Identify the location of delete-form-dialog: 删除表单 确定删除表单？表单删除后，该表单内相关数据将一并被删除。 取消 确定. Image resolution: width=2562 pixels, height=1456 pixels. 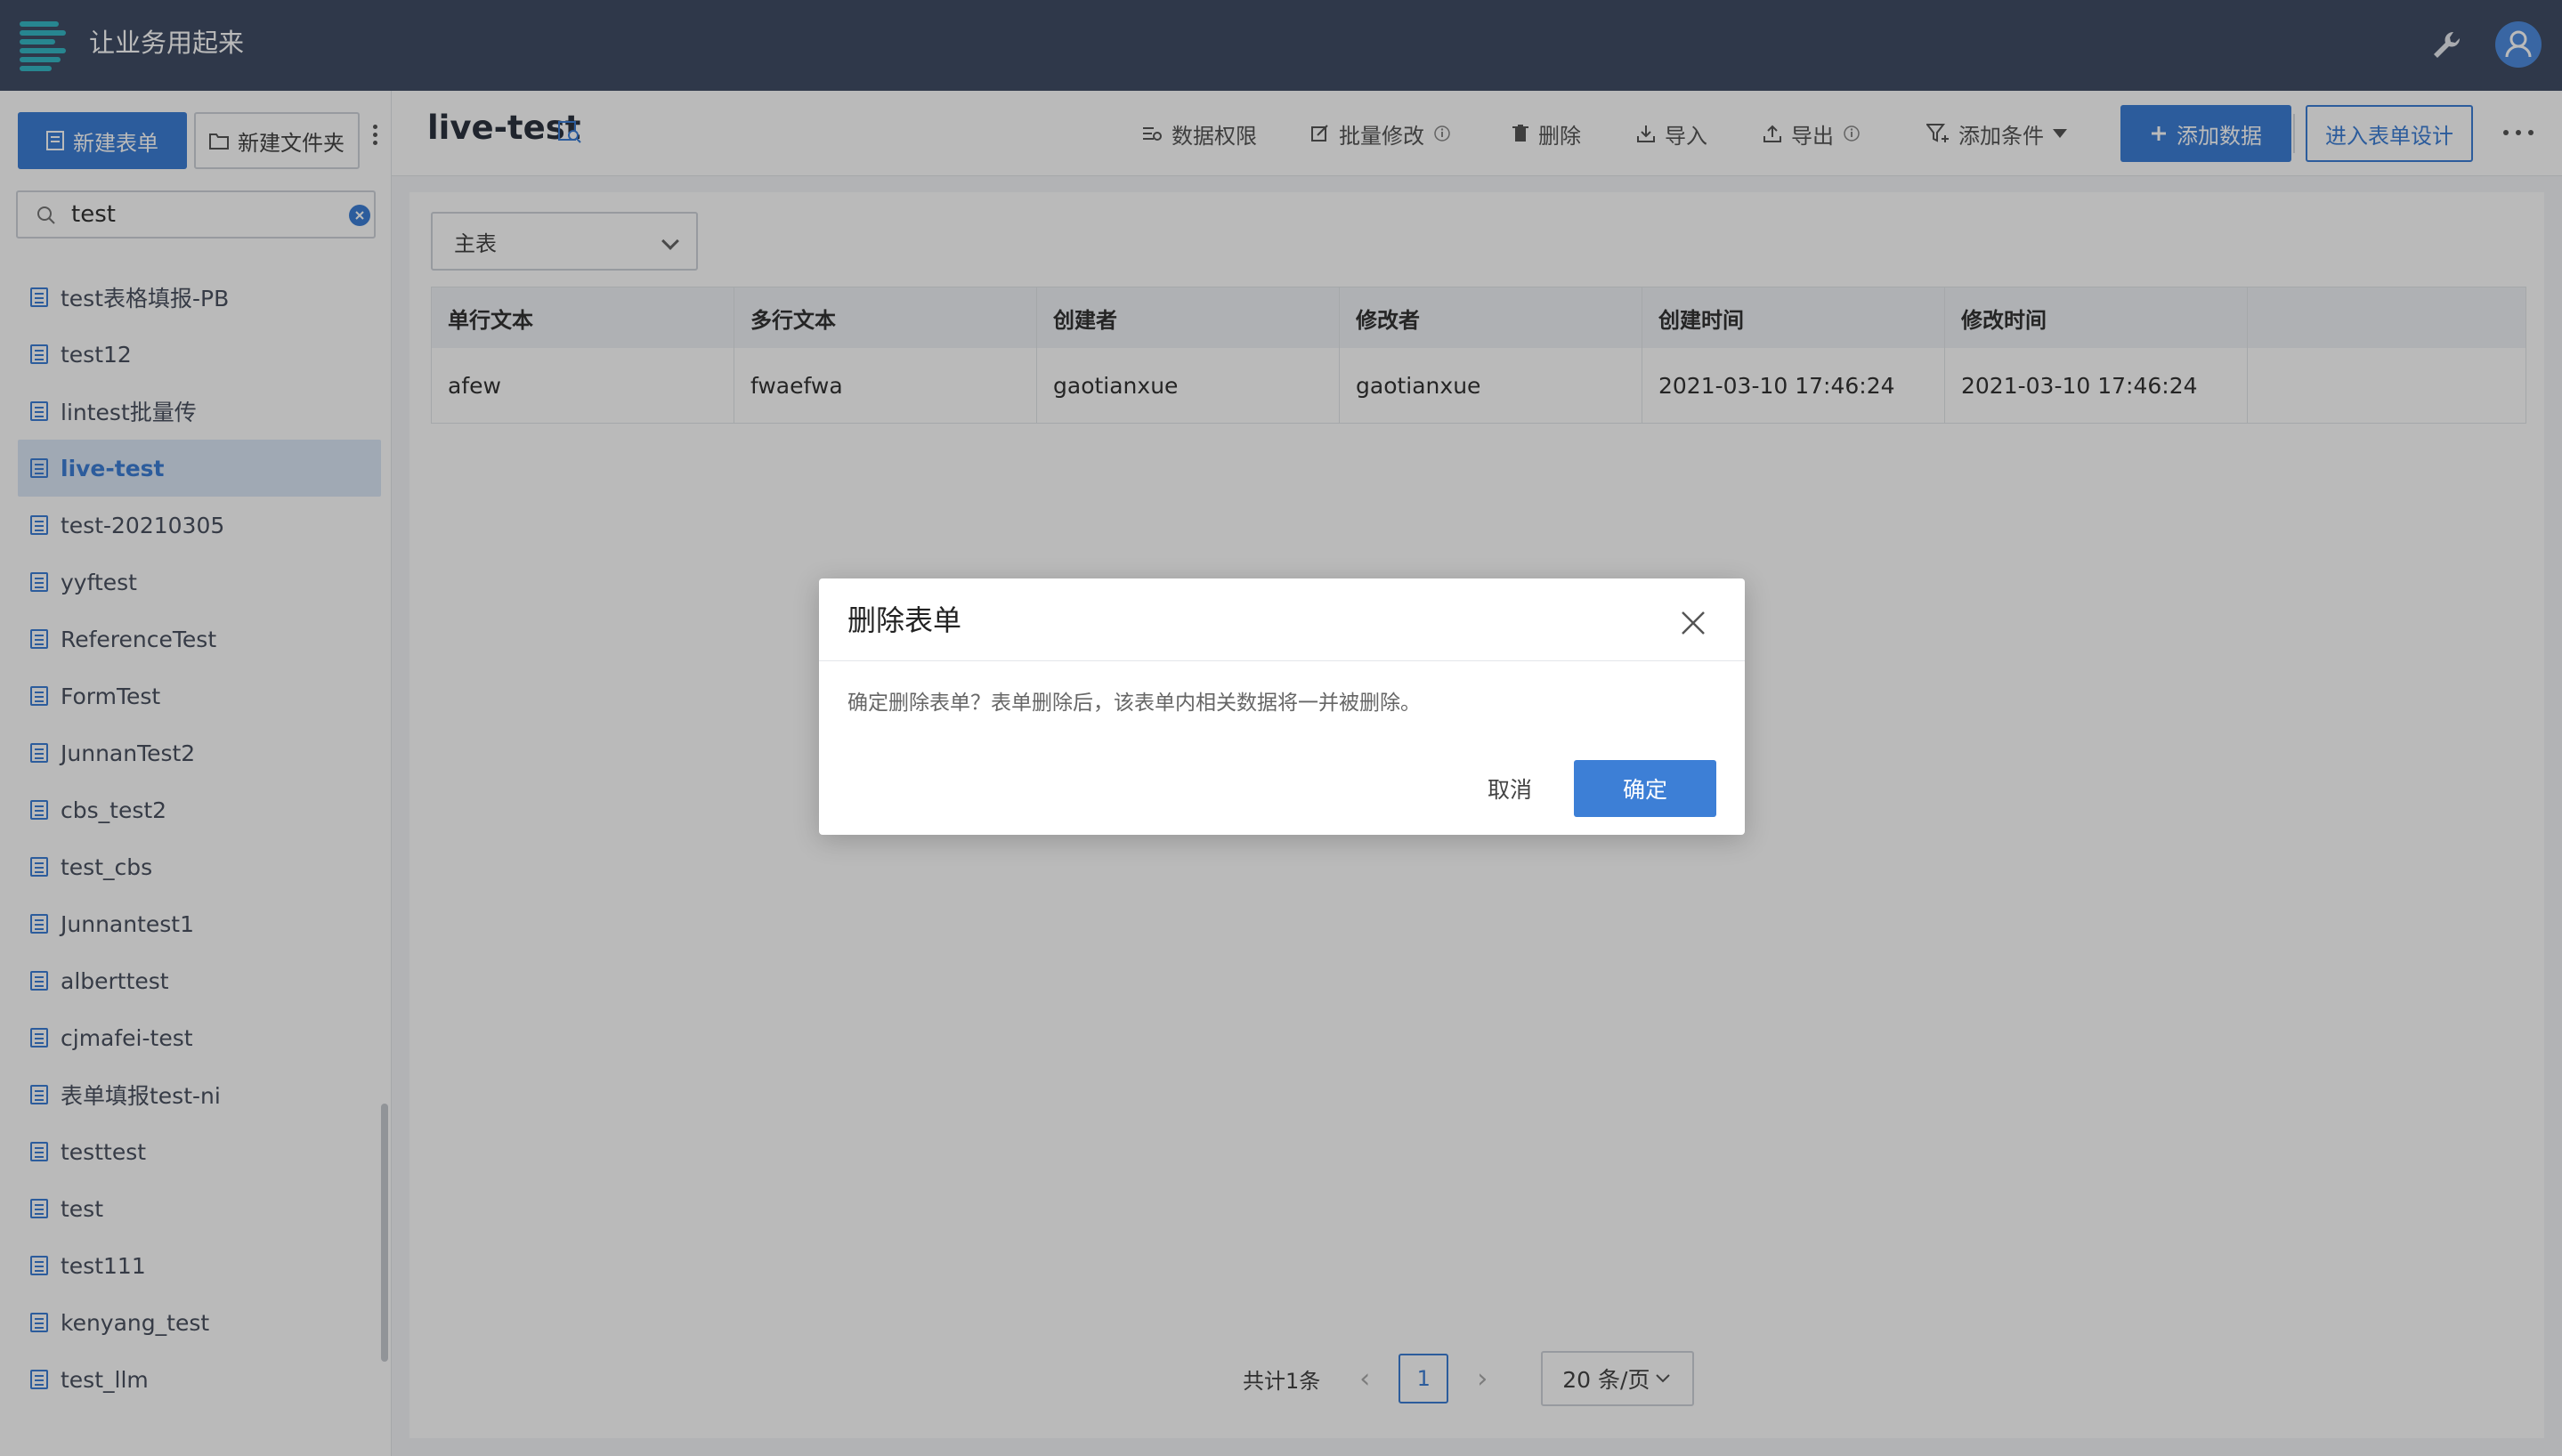
(1282, 706).